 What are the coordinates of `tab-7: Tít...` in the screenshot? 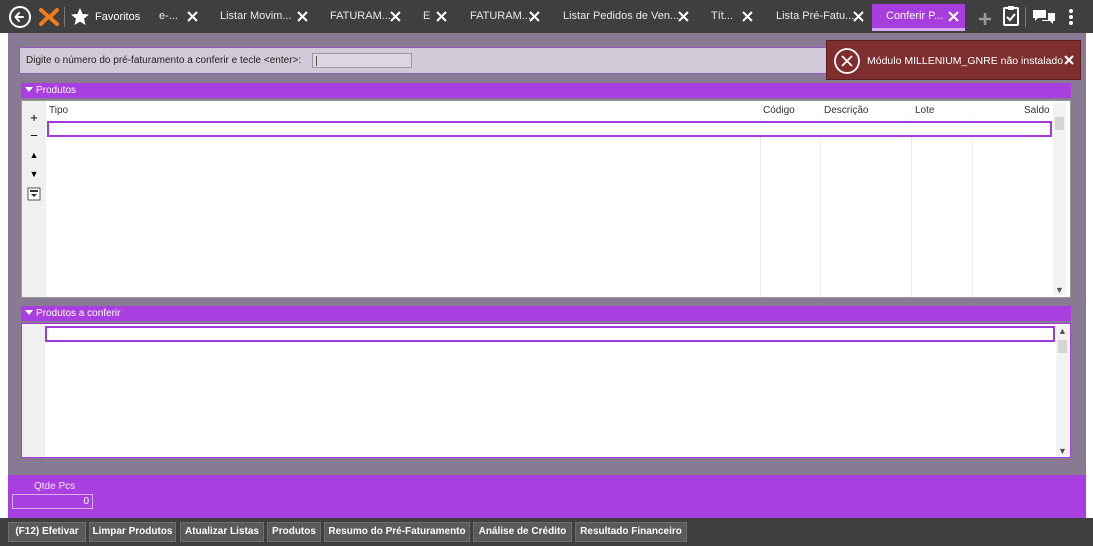 It's located at (731, 17).